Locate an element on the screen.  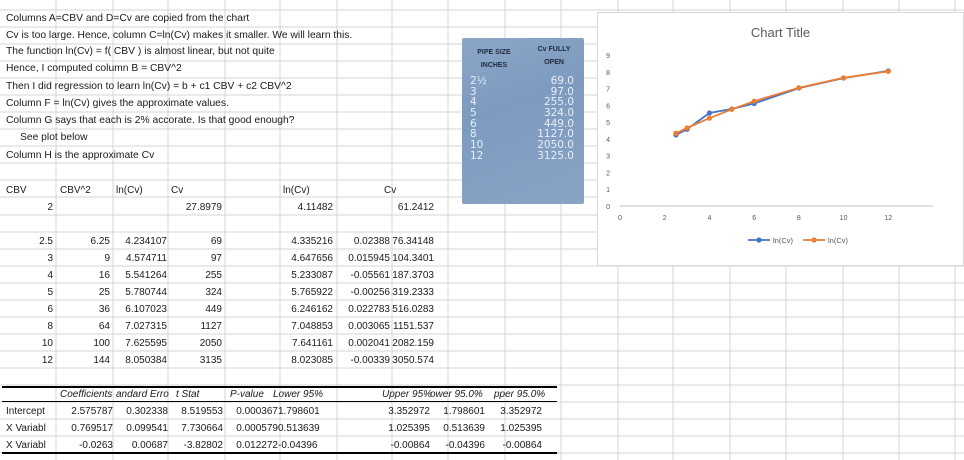
cell-error-ratio: -0.05561 is located at coordinates (370, 275).